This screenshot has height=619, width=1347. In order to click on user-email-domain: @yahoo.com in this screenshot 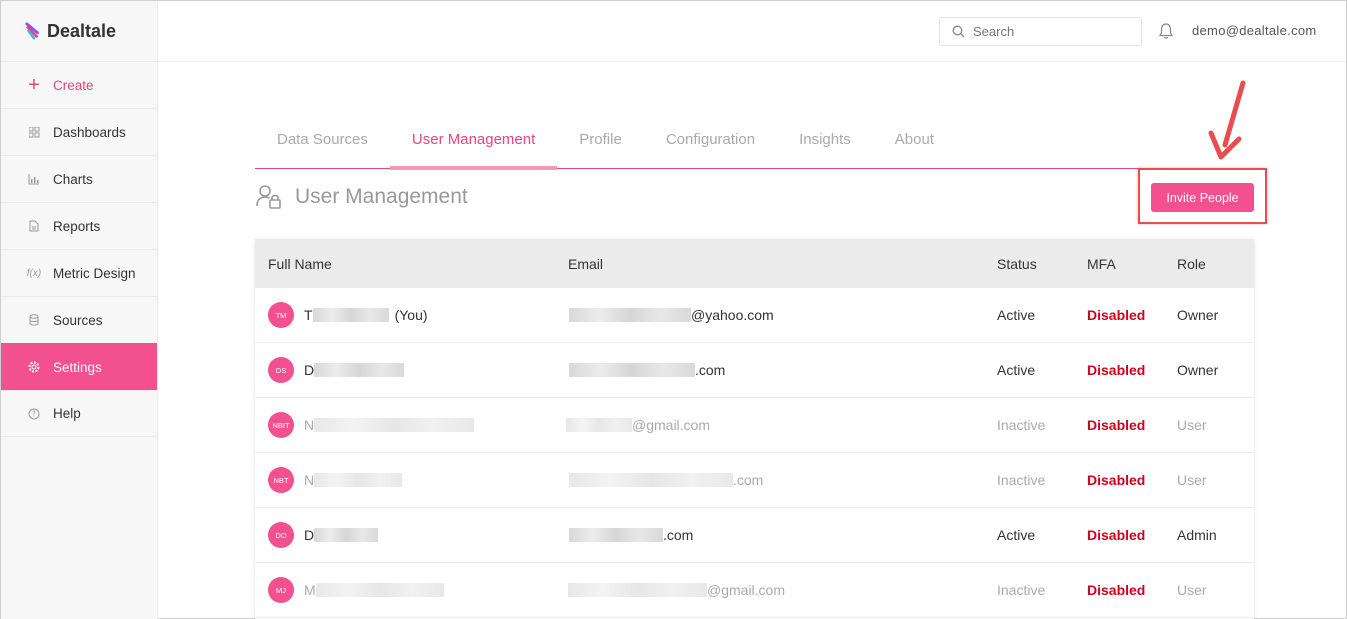, I will do `click(732, 315)`.